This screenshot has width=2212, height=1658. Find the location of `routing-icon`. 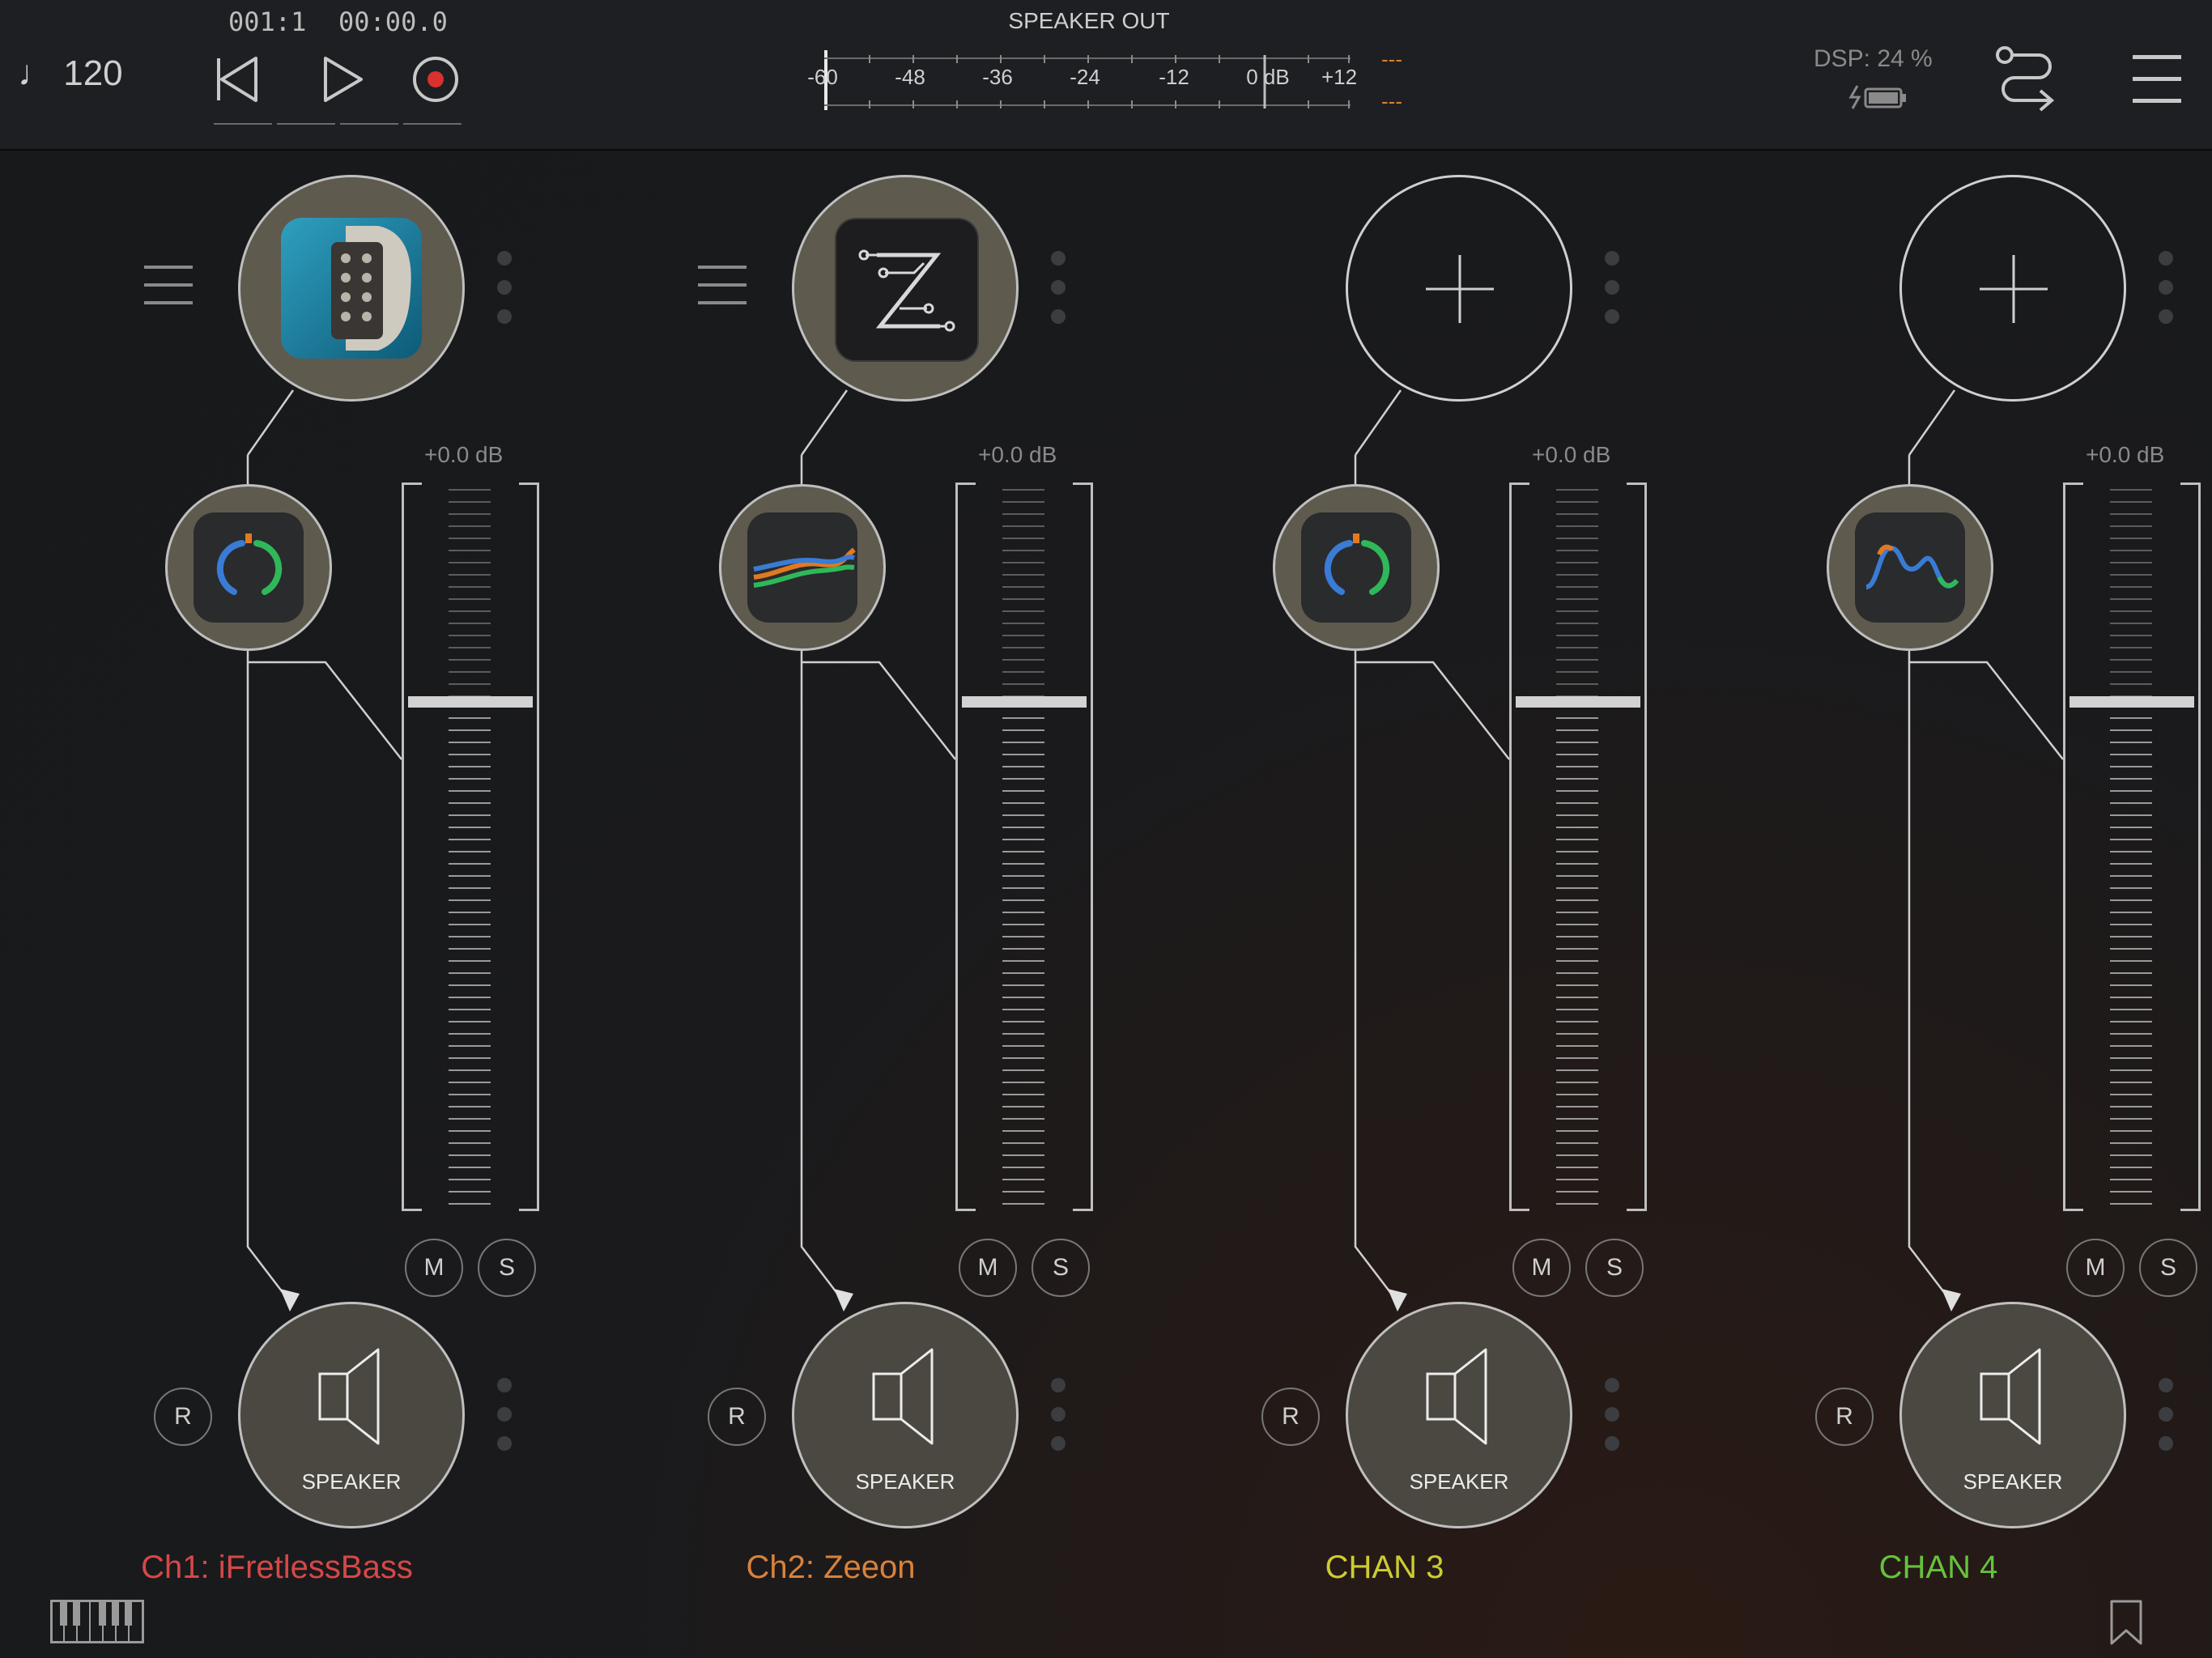

routing-icon is located at coordinates (2026, 79).